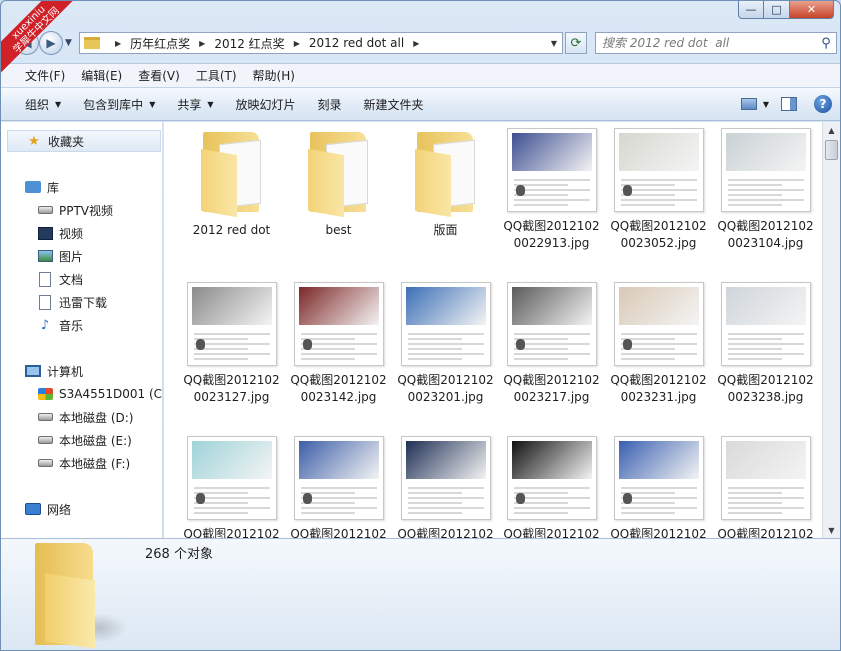 This screenshot has height=651, width=841. What do you see at coordinates (338, 388) in the screenshot?
I see `file-name-label: QQ截图20121020023142.jpg` at bounding box center [338, 388].